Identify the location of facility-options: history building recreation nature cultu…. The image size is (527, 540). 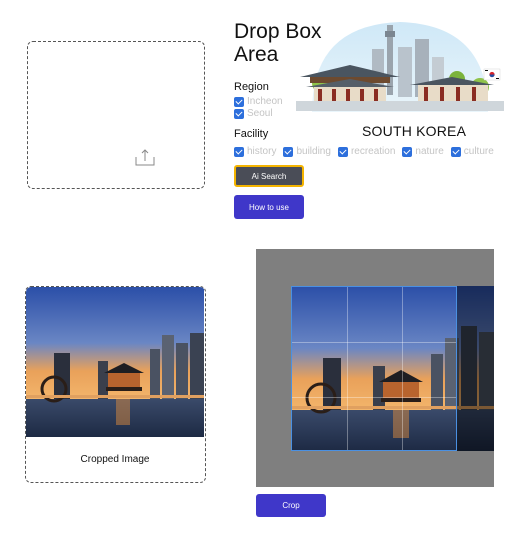
(364, 151).